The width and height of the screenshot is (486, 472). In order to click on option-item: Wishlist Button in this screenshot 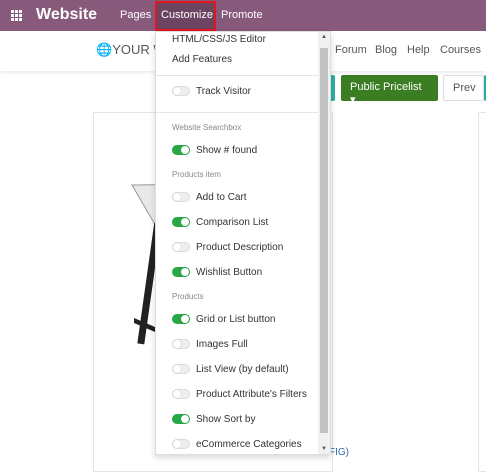, I will do `click(217, 272)`.